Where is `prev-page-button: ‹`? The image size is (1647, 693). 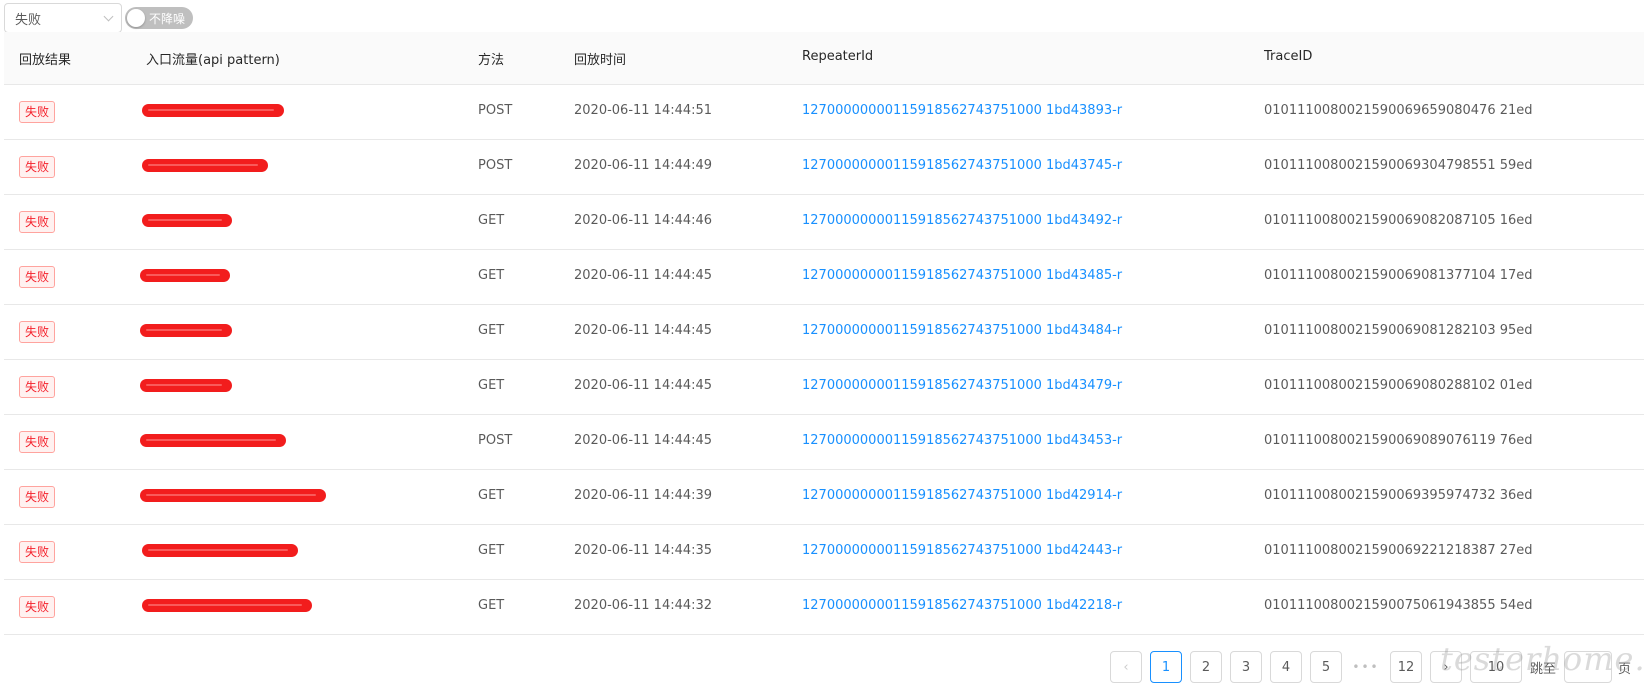
prev-page-button: ‹ is located at coordinates (1126, 667).